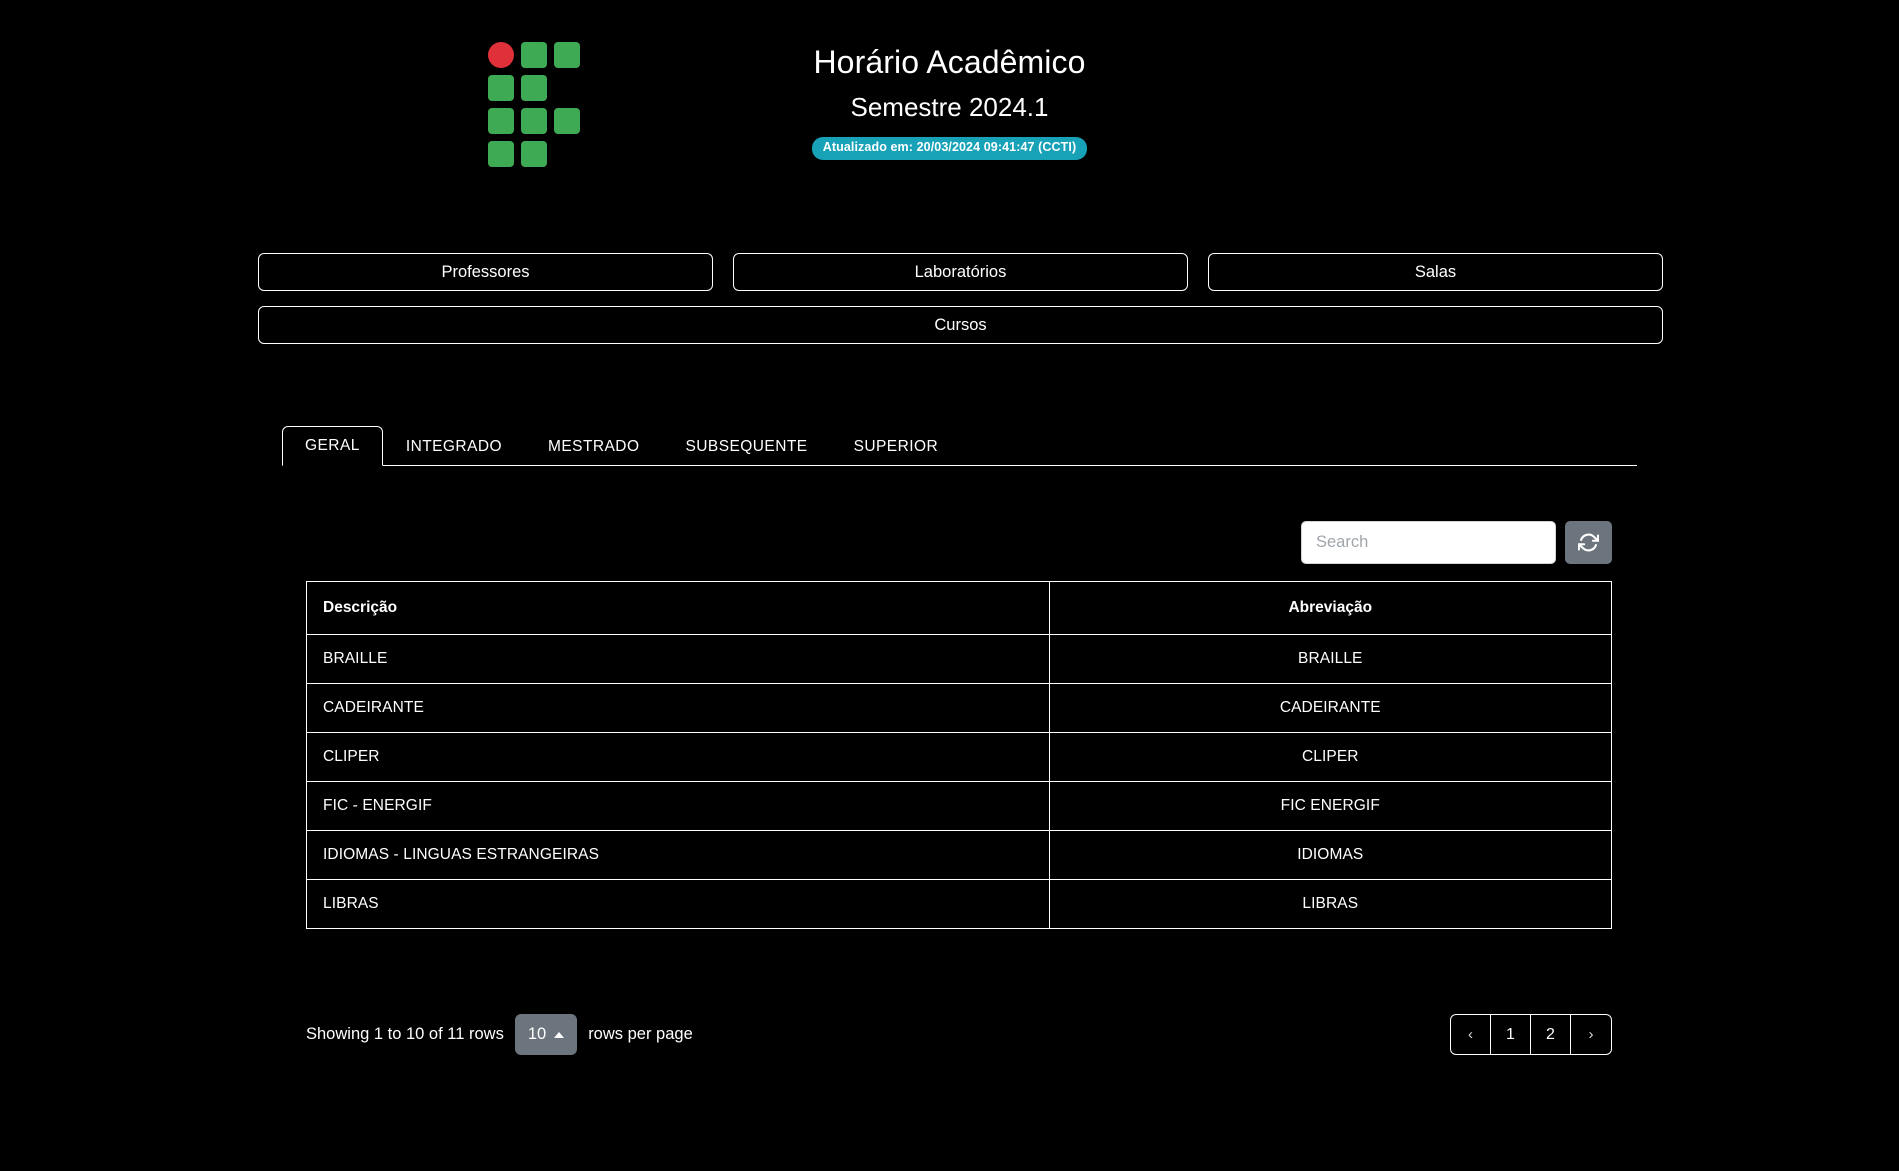 Image resolution: width=1899 pixels, height=1171 pixels. I want to click on refresh-button, so click(1588, 542).